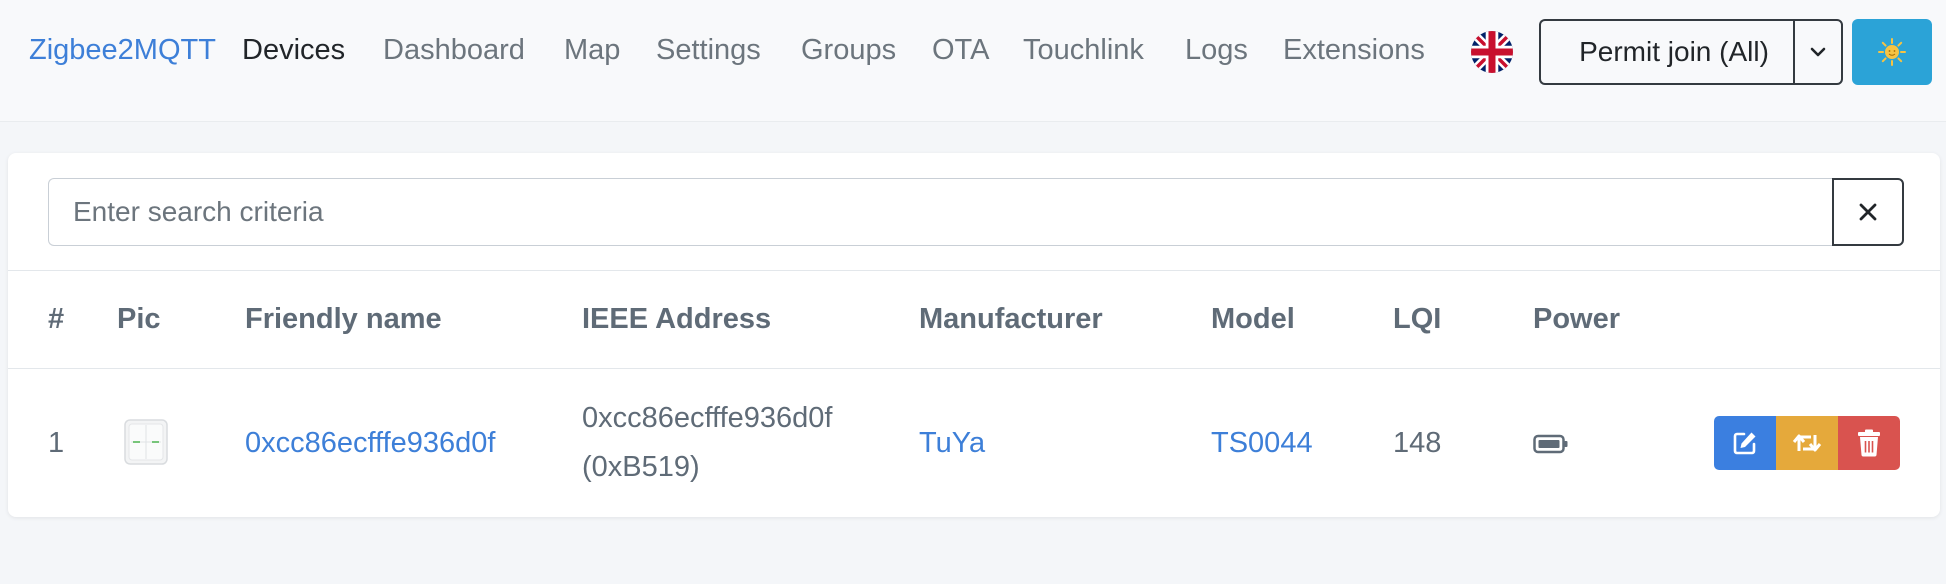 The width and height of the screenshot is (1946, 584). What do you see at coordinates (940, 212) in the screenshot?
I see `search-input` at bounding box center [940, 212].